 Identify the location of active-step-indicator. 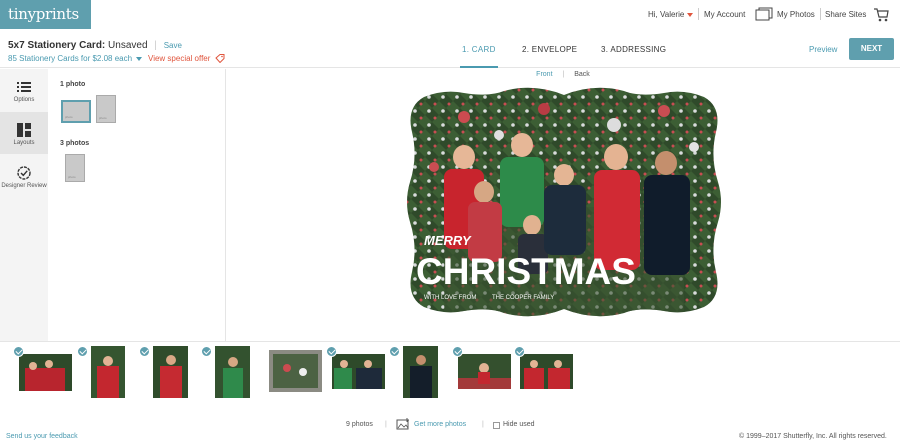
(479, 67).